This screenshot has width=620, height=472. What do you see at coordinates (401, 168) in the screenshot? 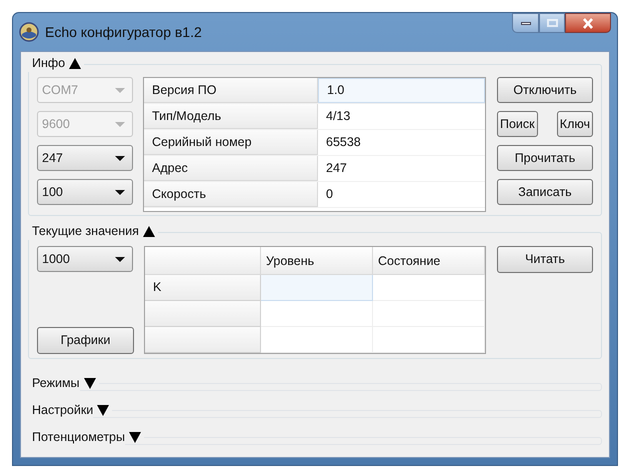
I see `table-cell: 247` at bounding box center [401, 168].